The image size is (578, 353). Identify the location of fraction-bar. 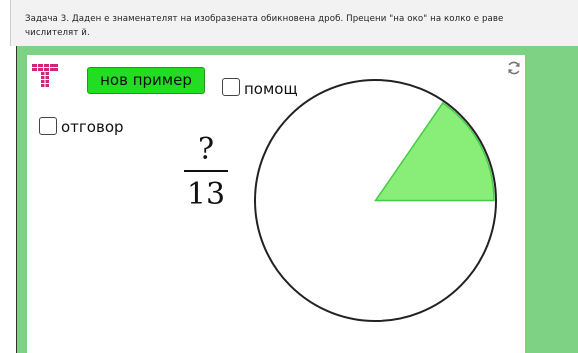
(206, 171).